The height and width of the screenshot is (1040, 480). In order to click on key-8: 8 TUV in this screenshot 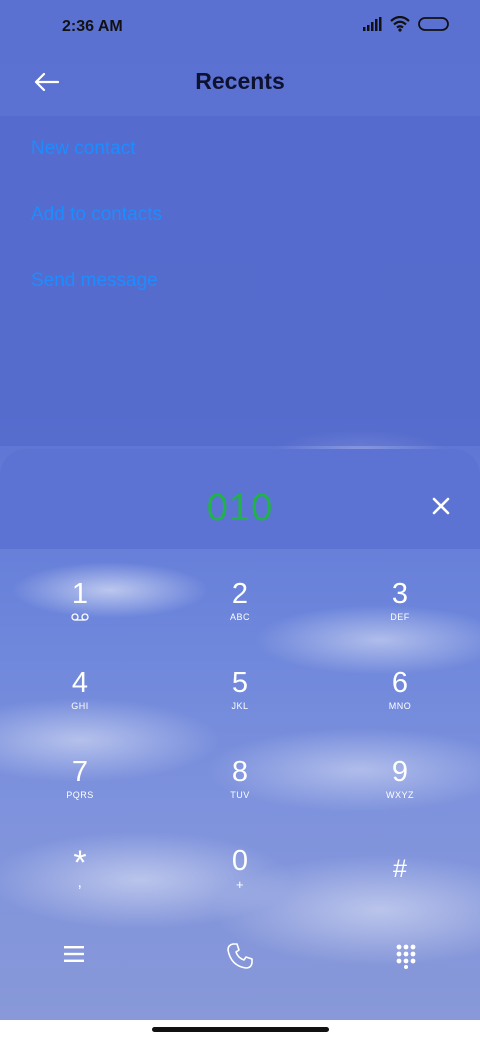, I will do `click(240, 796)`.